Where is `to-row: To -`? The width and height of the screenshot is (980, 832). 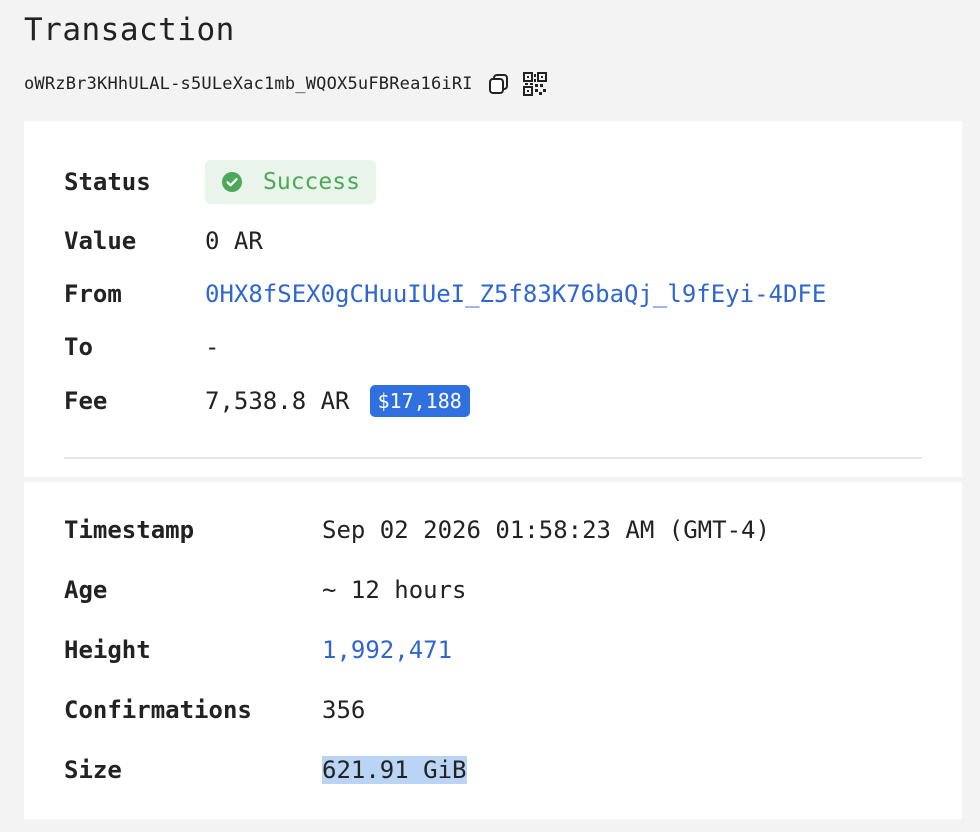
to-row: To - is located at coordinates (141, 347).